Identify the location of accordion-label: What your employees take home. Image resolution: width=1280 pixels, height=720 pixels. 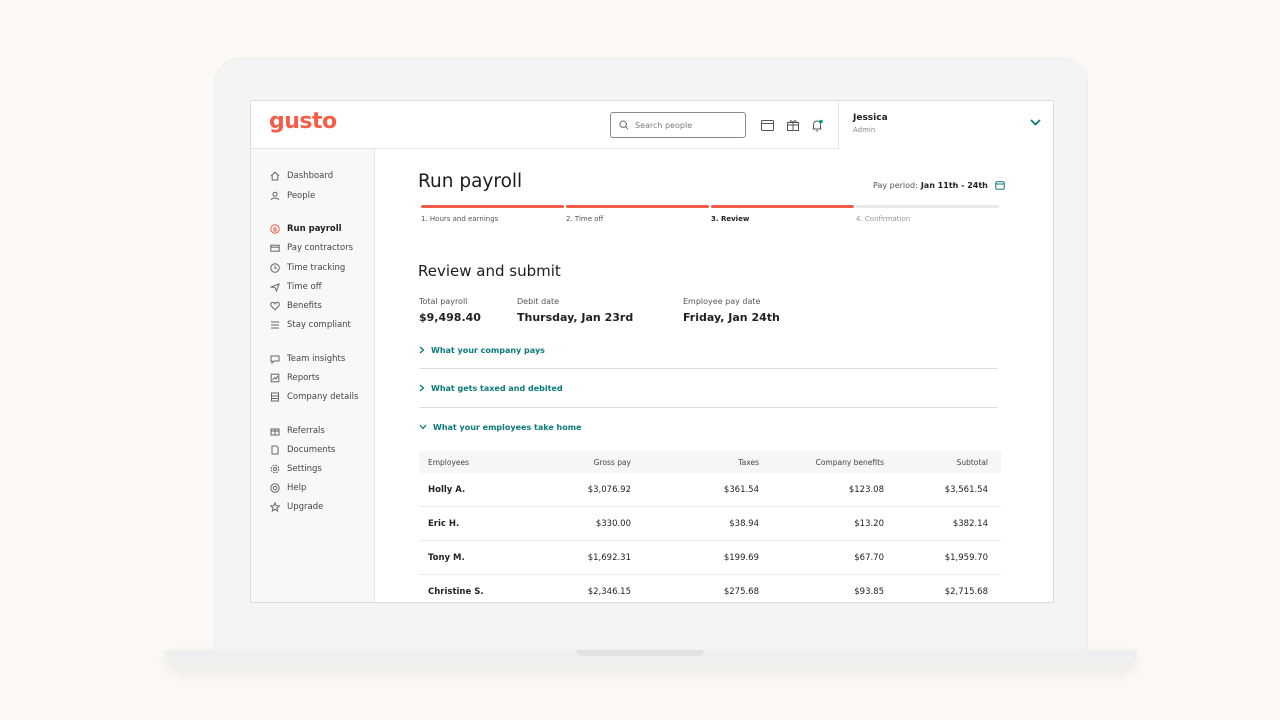
(507, 427).